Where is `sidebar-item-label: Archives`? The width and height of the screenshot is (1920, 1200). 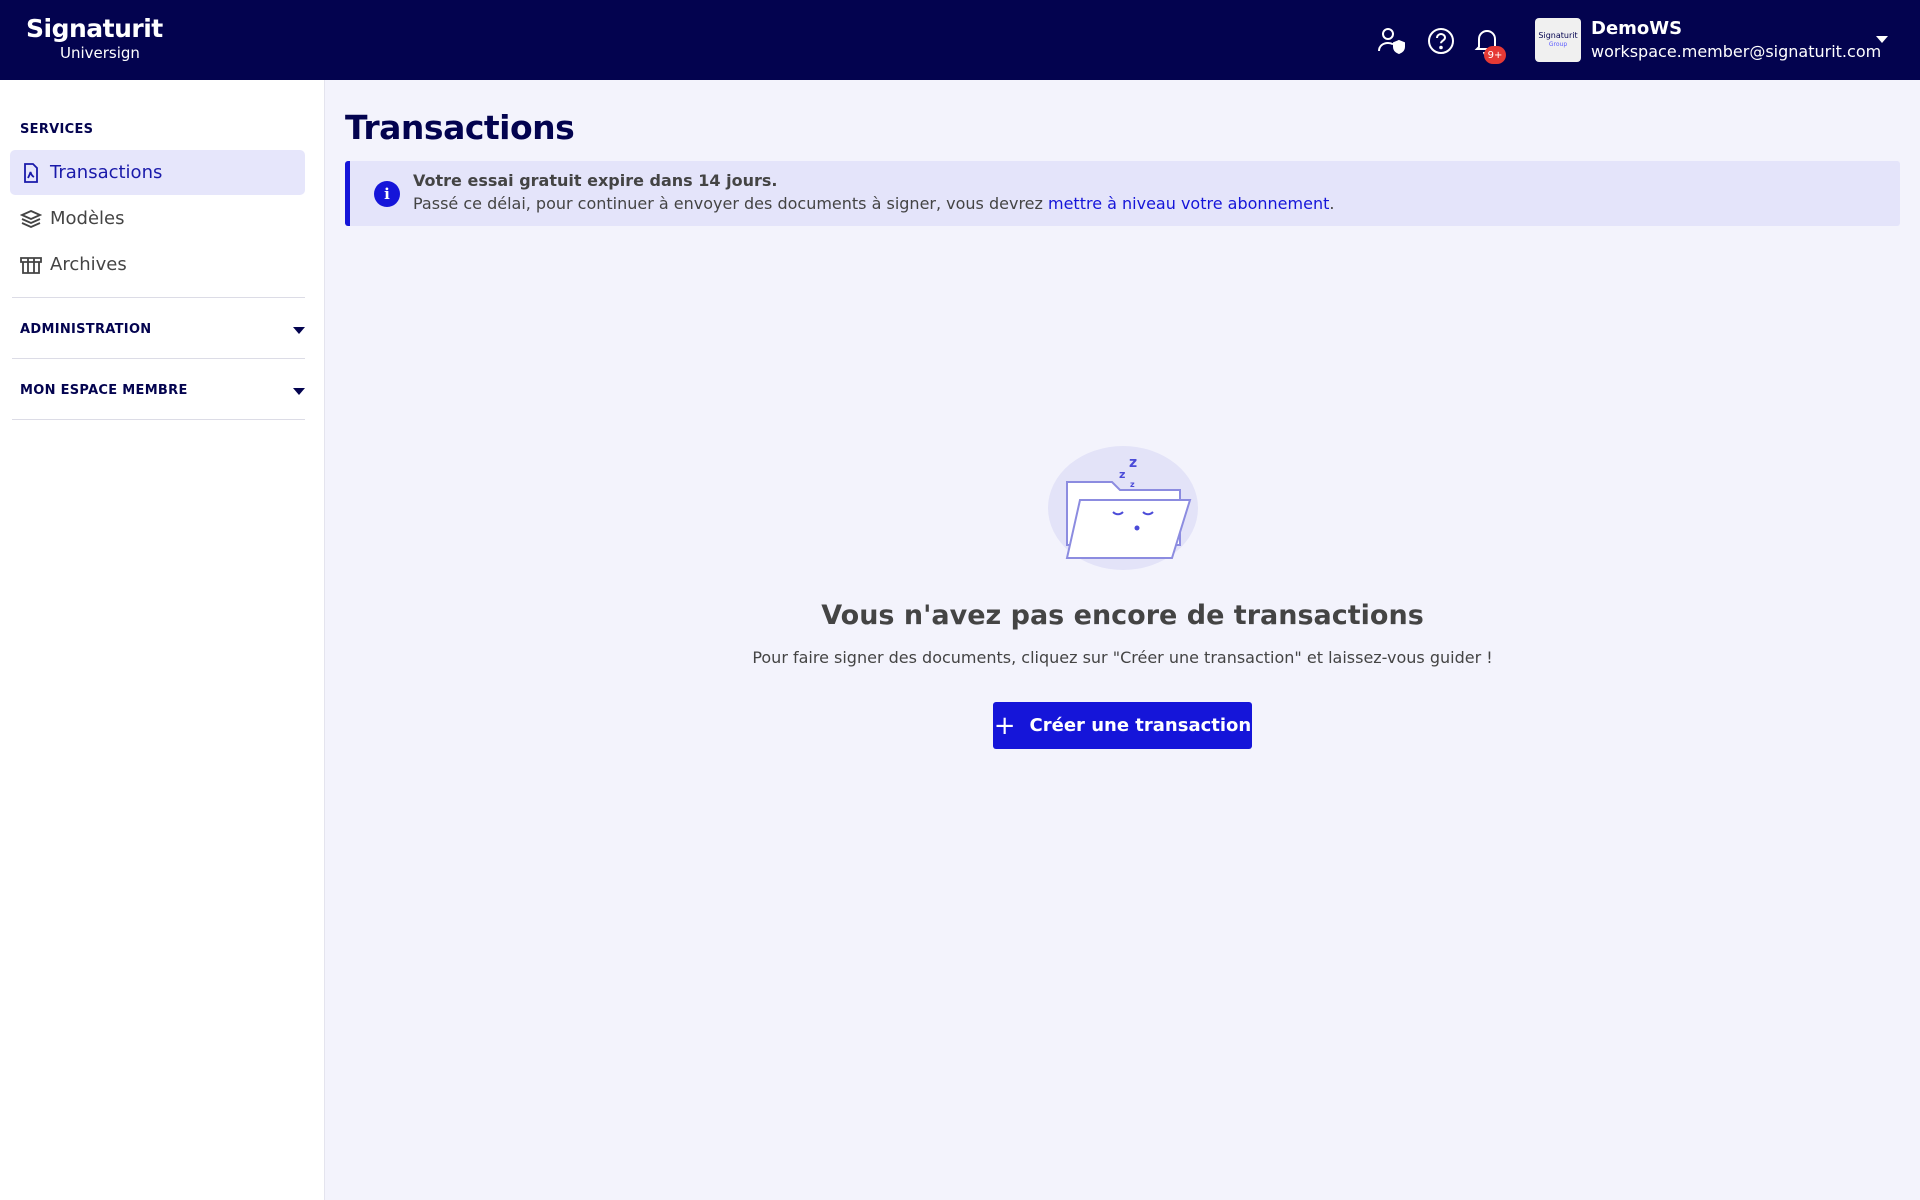
sidebar-item-label: Archives is located at coordinates (88, 264).